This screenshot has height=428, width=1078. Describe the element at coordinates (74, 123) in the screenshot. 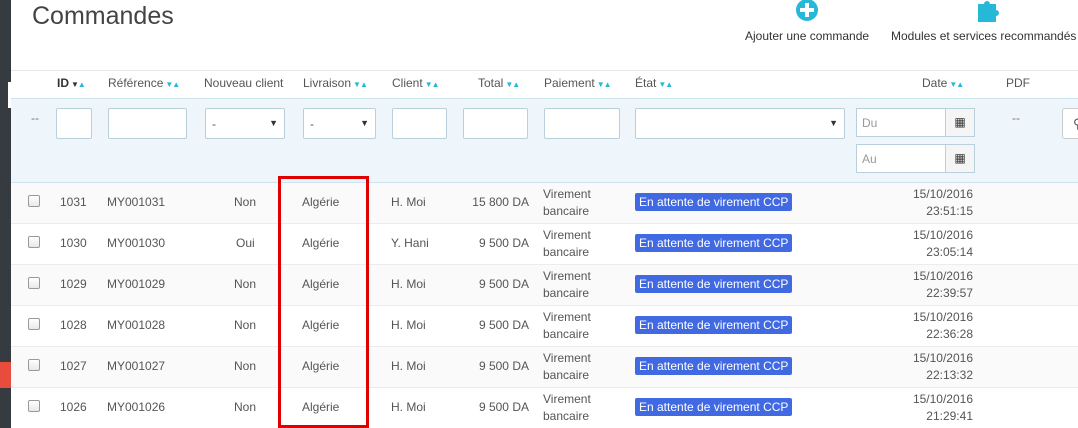

I see `filter-id-input` at that location.